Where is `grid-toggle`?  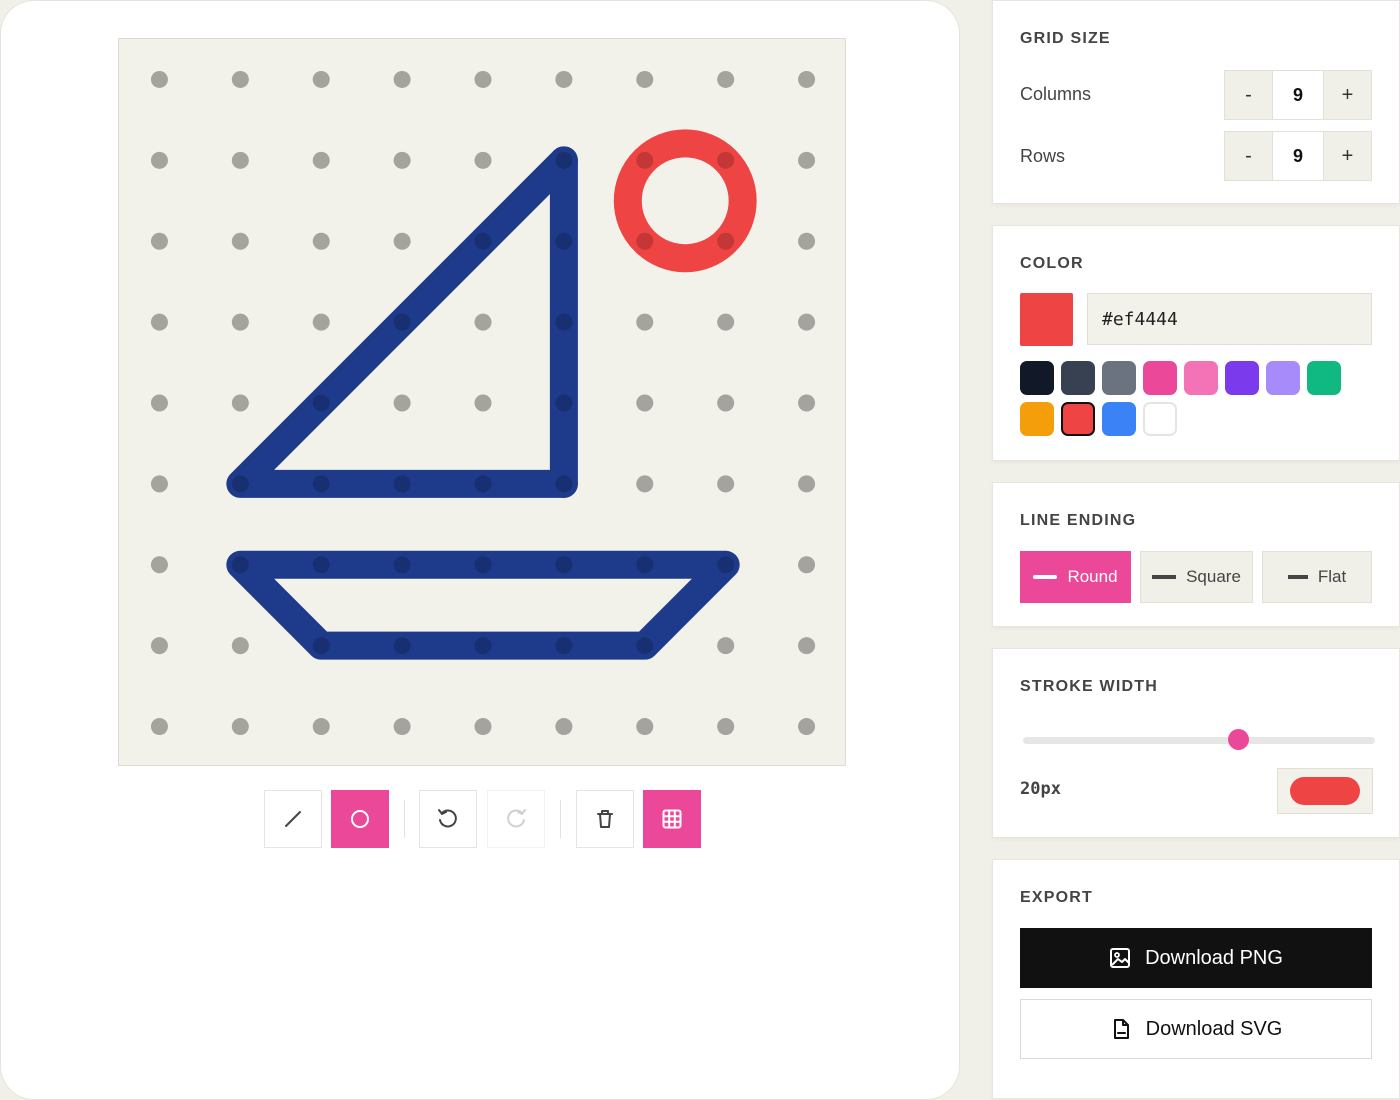 grid-toggle is located at coordinates (672, 819).